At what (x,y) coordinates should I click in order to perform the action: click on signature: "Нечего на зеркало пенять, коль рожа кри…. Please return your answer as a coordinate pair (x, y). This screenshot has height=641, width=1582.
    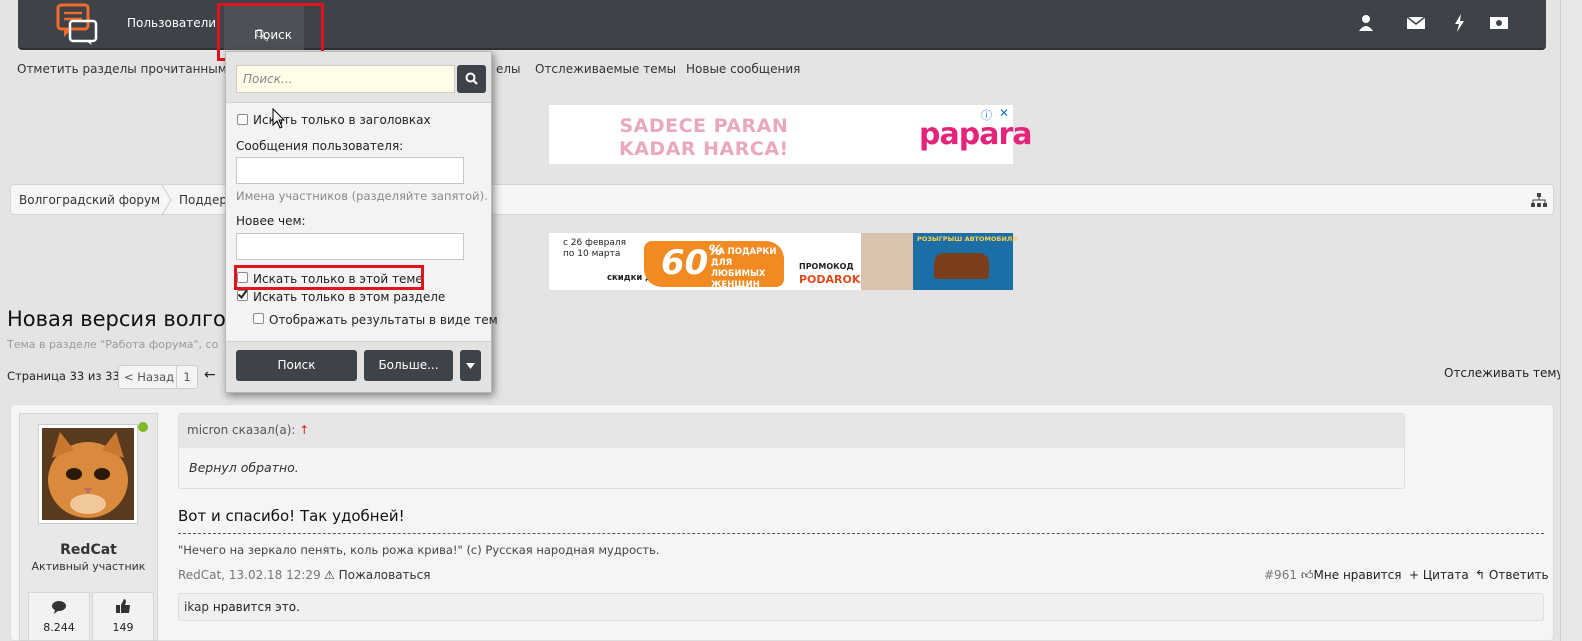
    Looking at the image, I should click on (419, 550).